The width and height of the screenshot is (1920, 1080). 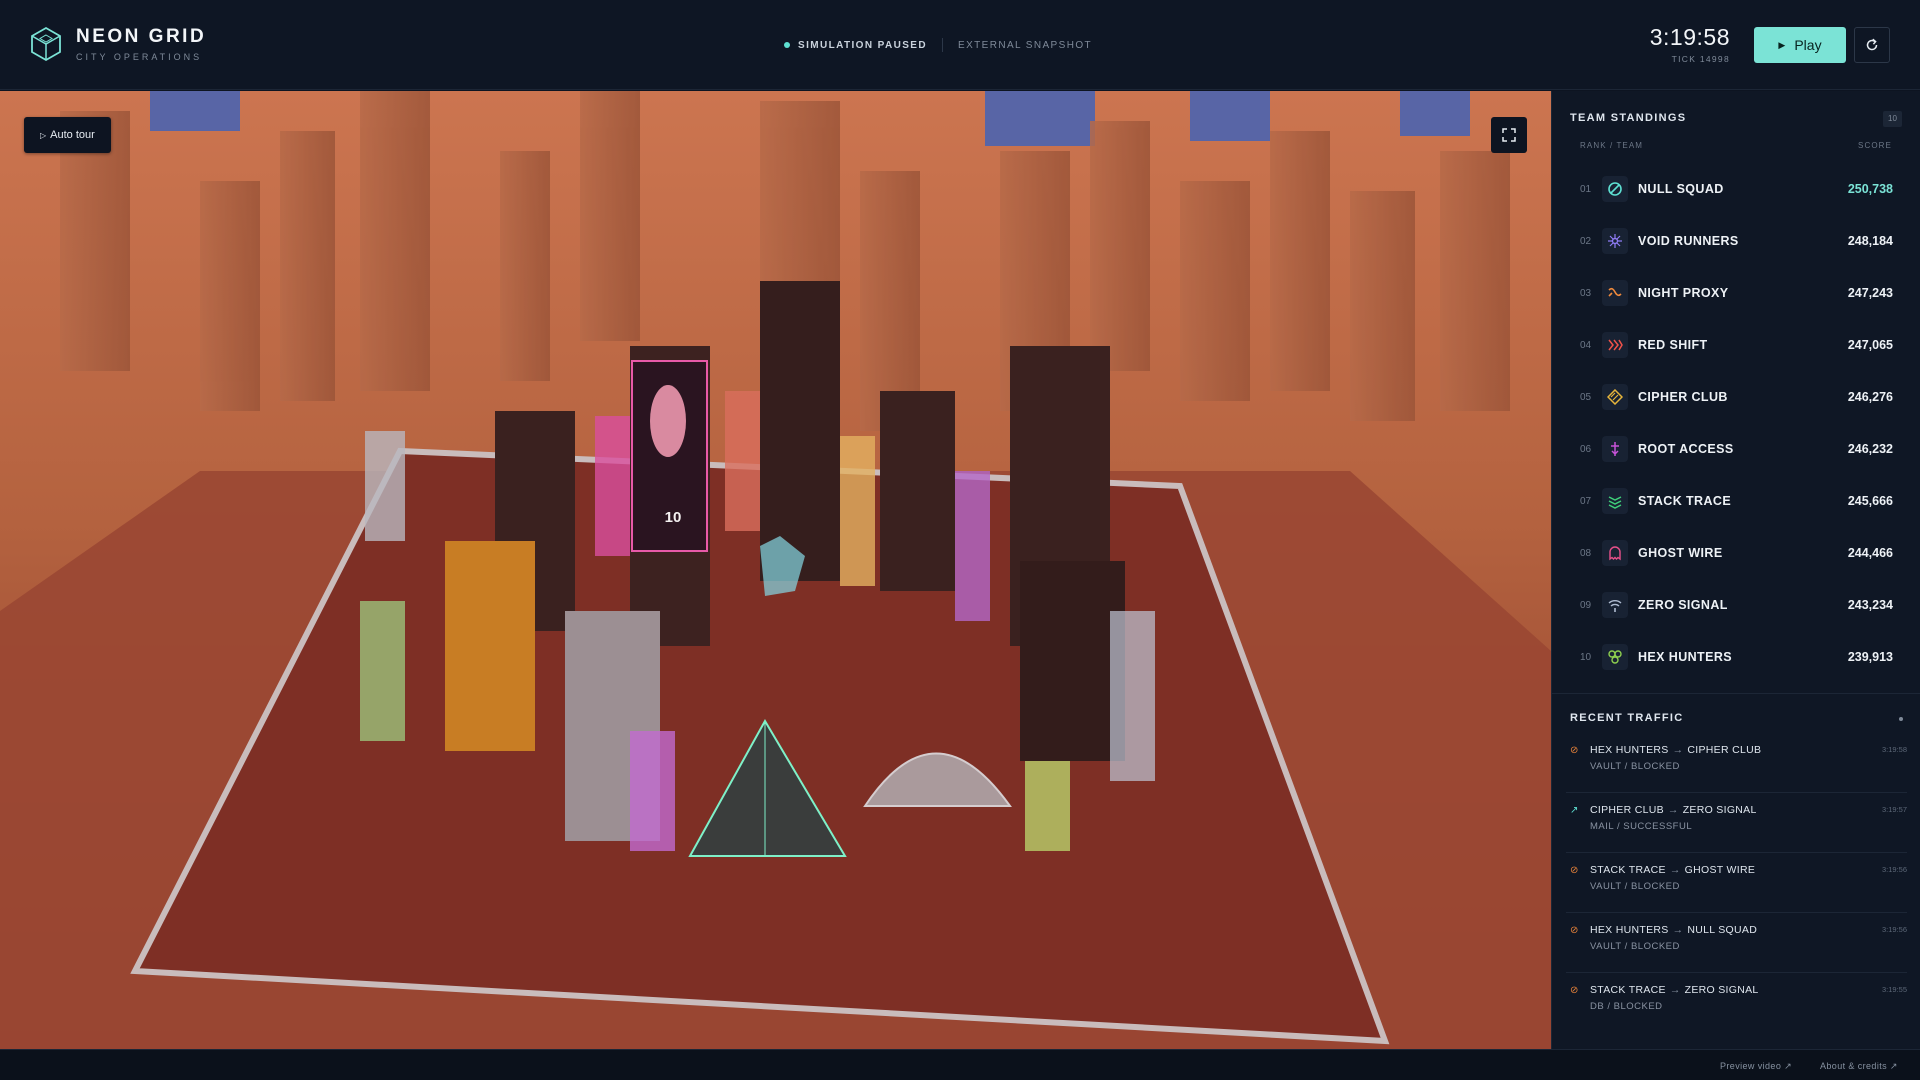 I want to click on team-row: 07 STACK TRACE 245,666, so click(x=1736, y=501).